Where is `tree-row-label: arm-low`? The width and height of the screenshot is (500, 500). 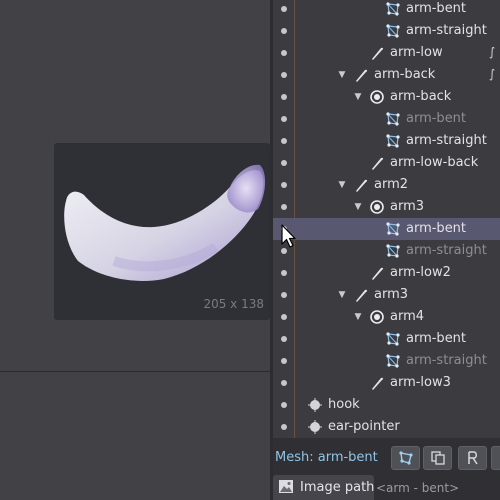
tree-row-label: arm-low is located at coordinates (416, 52).